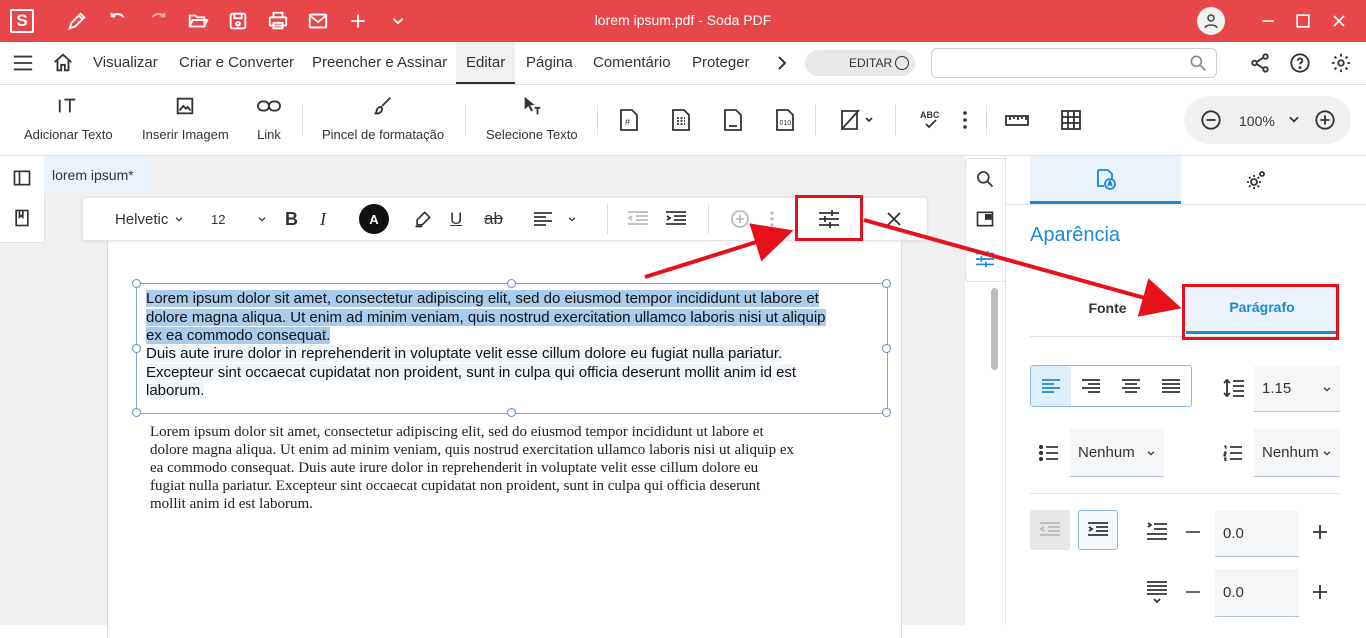 The height and width of the screenshot is (638, 1366). Describe the element at coordinates (1151, 453) in the screenshot. I see `chevron-down-icon` at that location.